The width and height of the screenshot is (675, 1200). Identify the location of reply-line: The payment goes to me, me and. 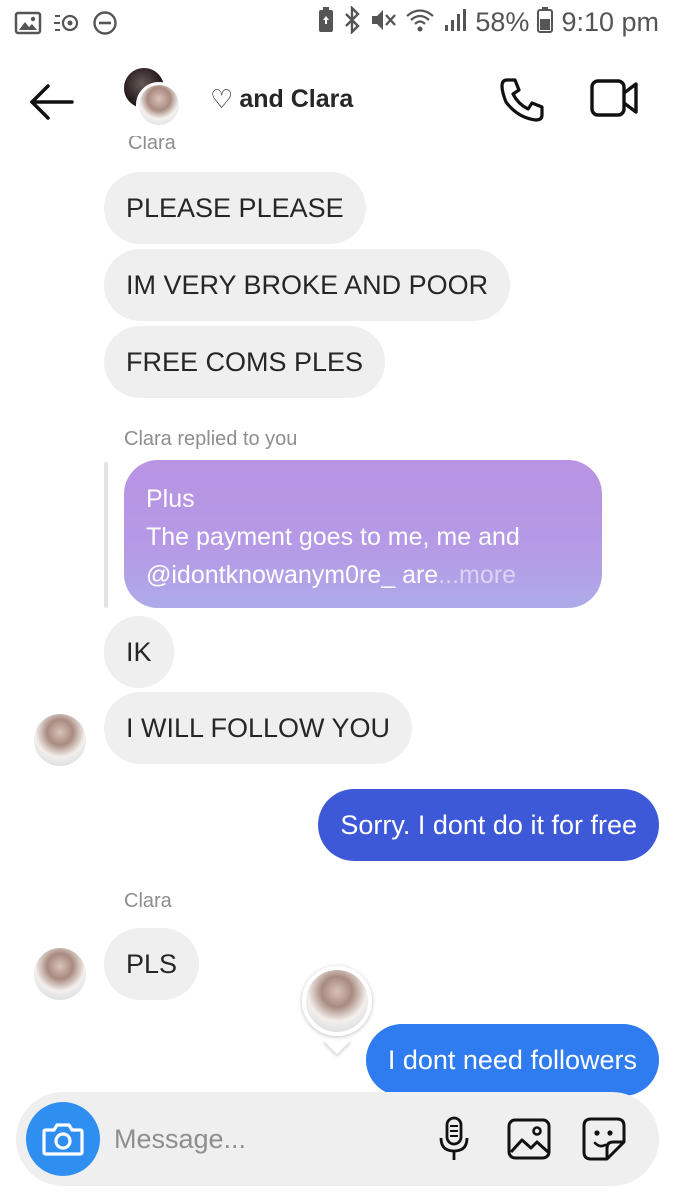
(333, 537).